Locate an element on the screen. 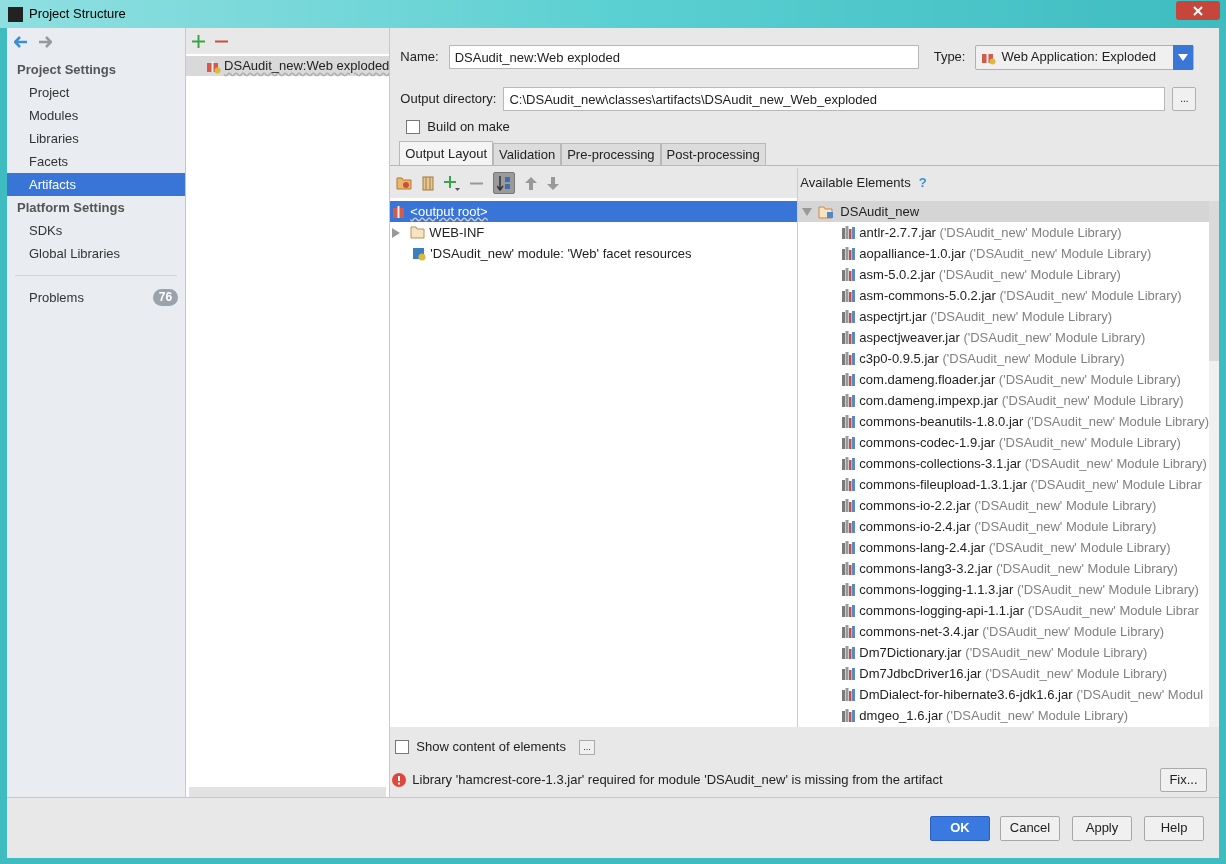 The height and width of the screenshot is (864, 1226). module-folder-icon is located at coordinates (826, 211).